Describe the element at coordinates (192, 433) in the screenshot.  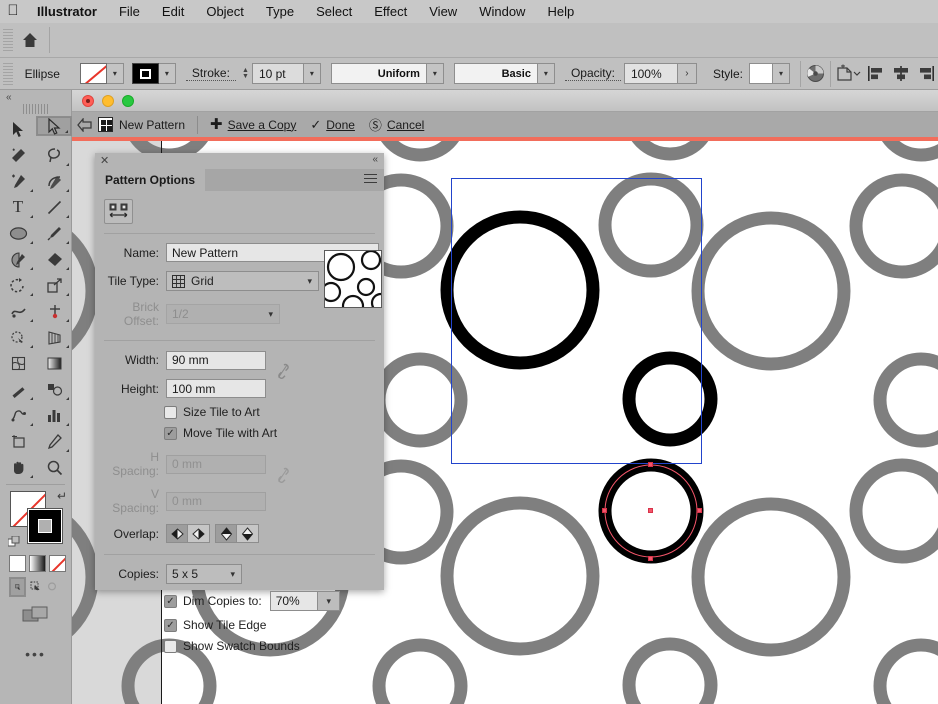
I see `move-tile-with-art-row: ✓ Move Tile with Art` at that location.